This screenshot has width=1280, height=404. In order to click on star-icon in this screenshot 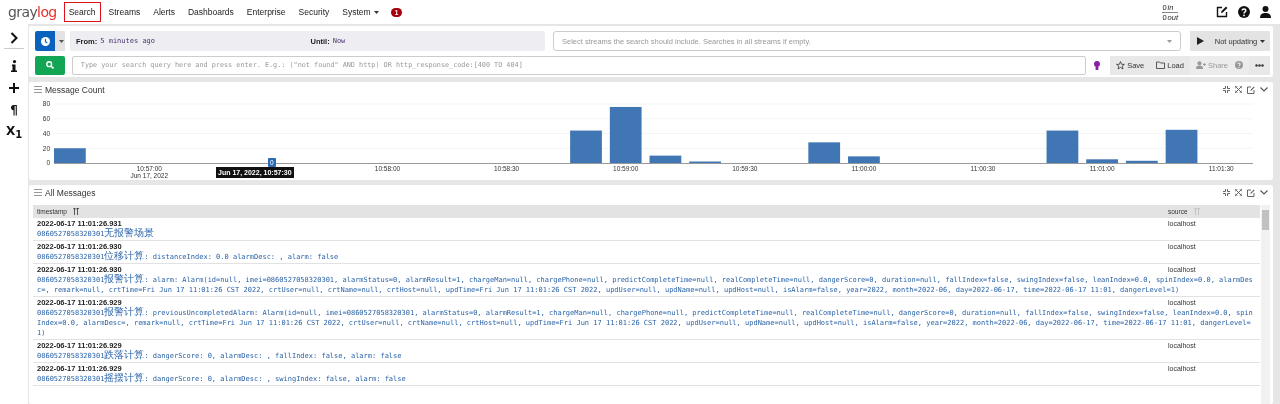, I will do `click(1121, 65)`.